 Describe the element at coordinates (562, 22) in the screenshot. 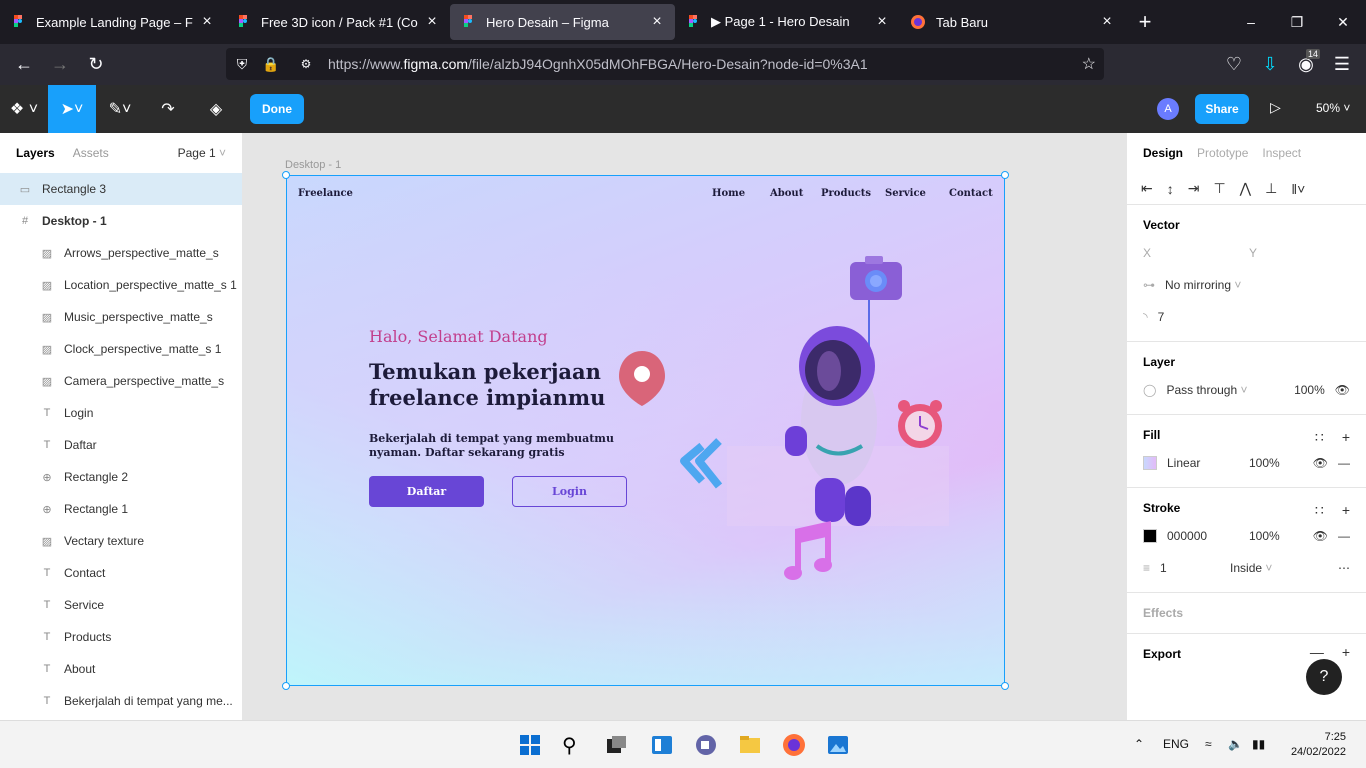

I see `browser-tab: Hero Desain – Figma ×` at that location.